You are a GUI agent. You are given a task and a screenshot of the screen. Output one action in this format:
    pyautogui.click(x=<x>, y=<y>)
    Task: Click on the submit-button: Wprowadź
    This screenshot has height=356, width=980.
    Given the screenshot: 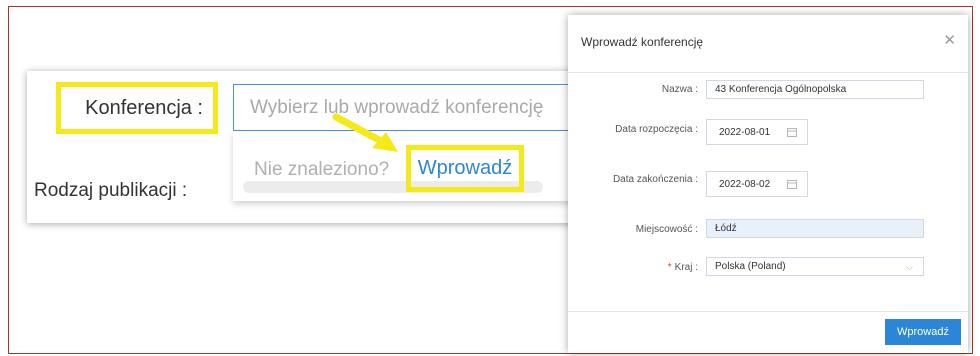 What is the action you would take?
    pyautogui.click(x=923, y=332)
    